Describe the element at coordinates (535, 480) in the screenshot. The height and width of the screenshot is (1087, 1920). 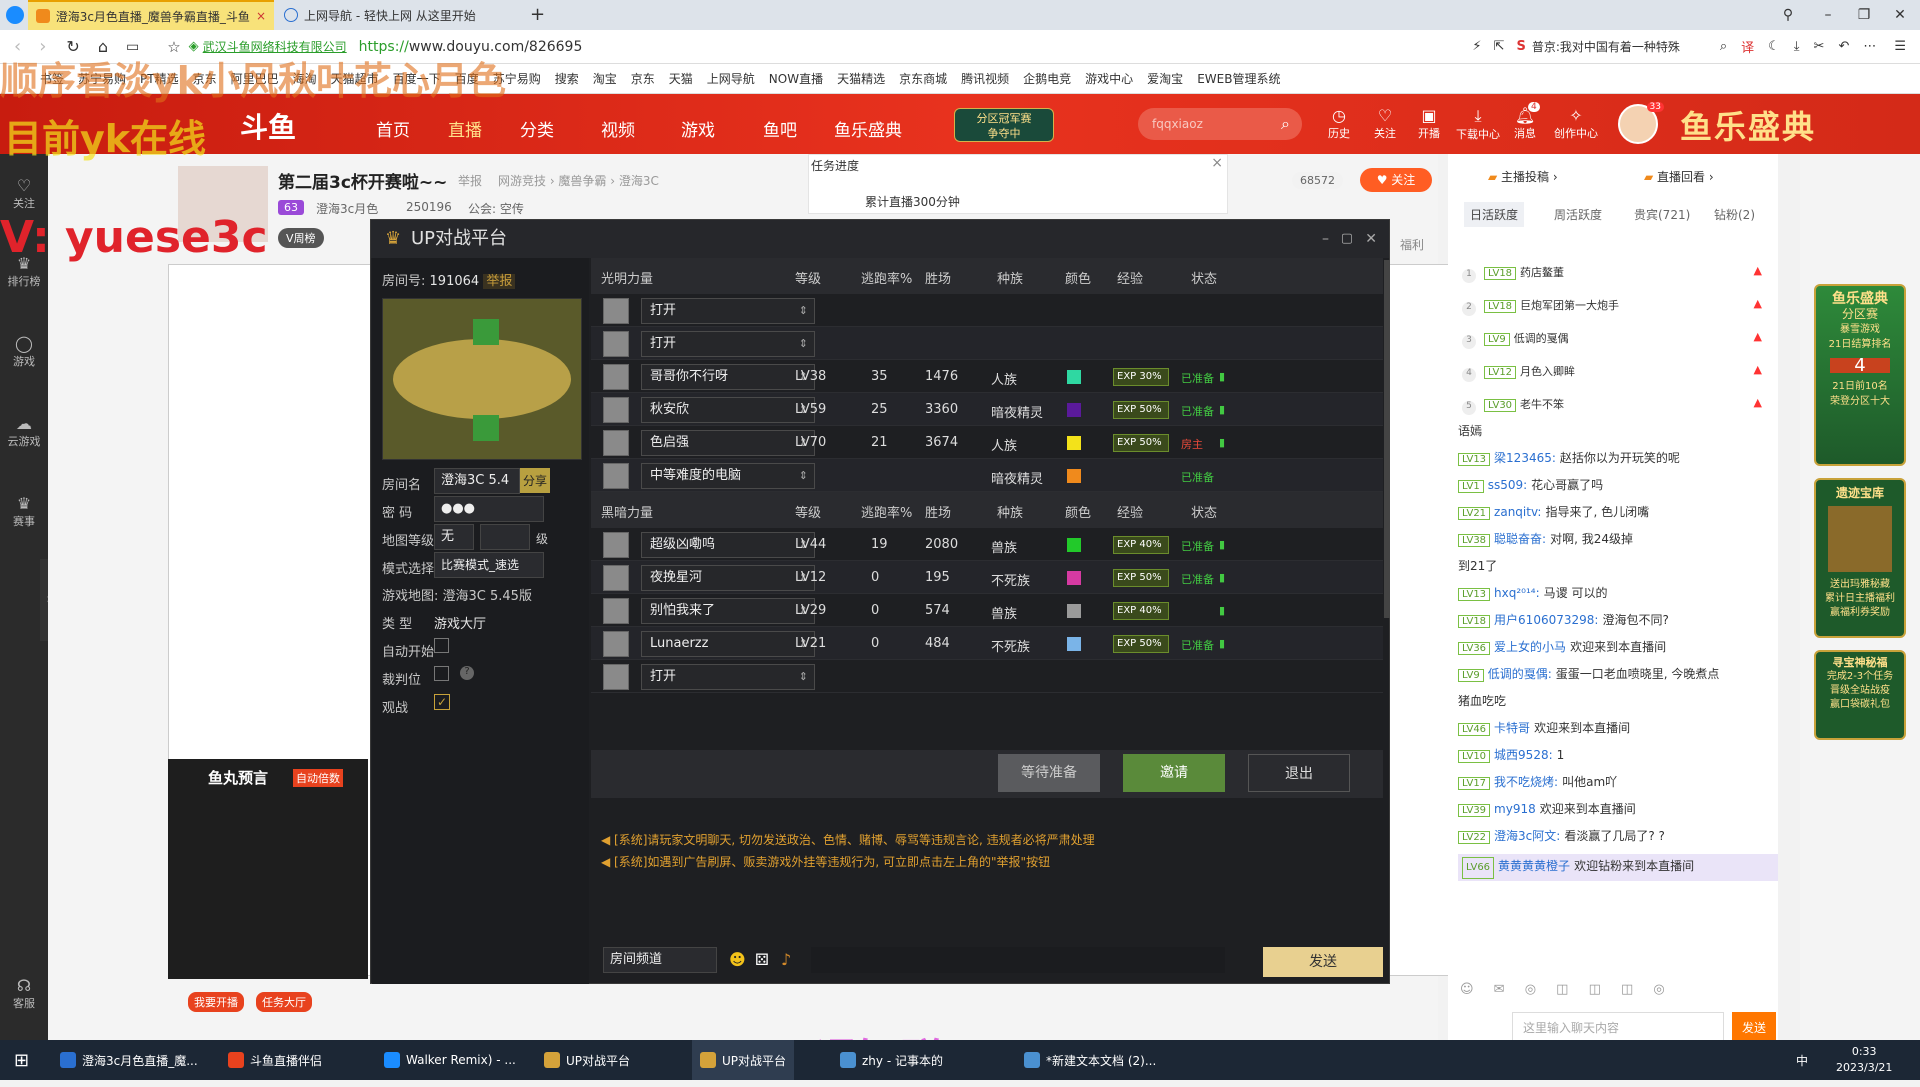
I see `share-button: 分享` at that location.